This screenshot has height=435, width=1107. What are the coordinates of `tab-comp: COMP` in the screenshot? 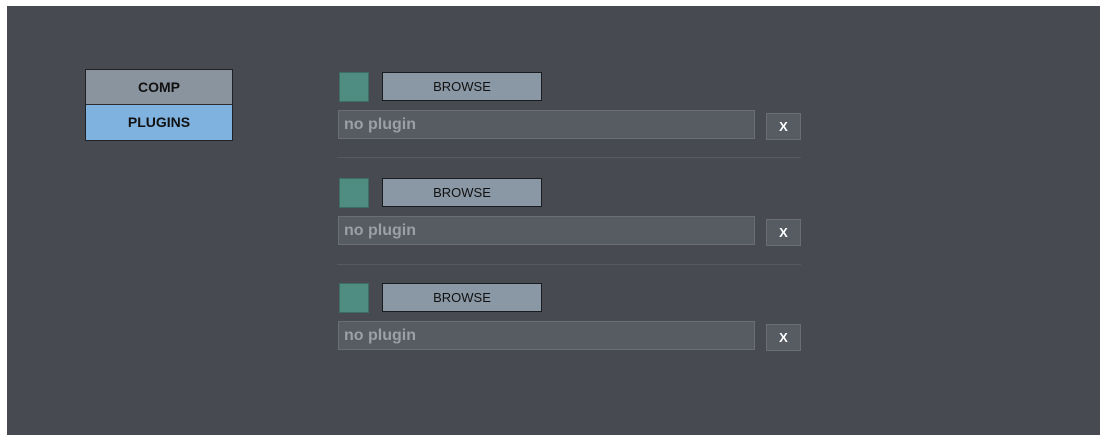 It's located at (159, 87).